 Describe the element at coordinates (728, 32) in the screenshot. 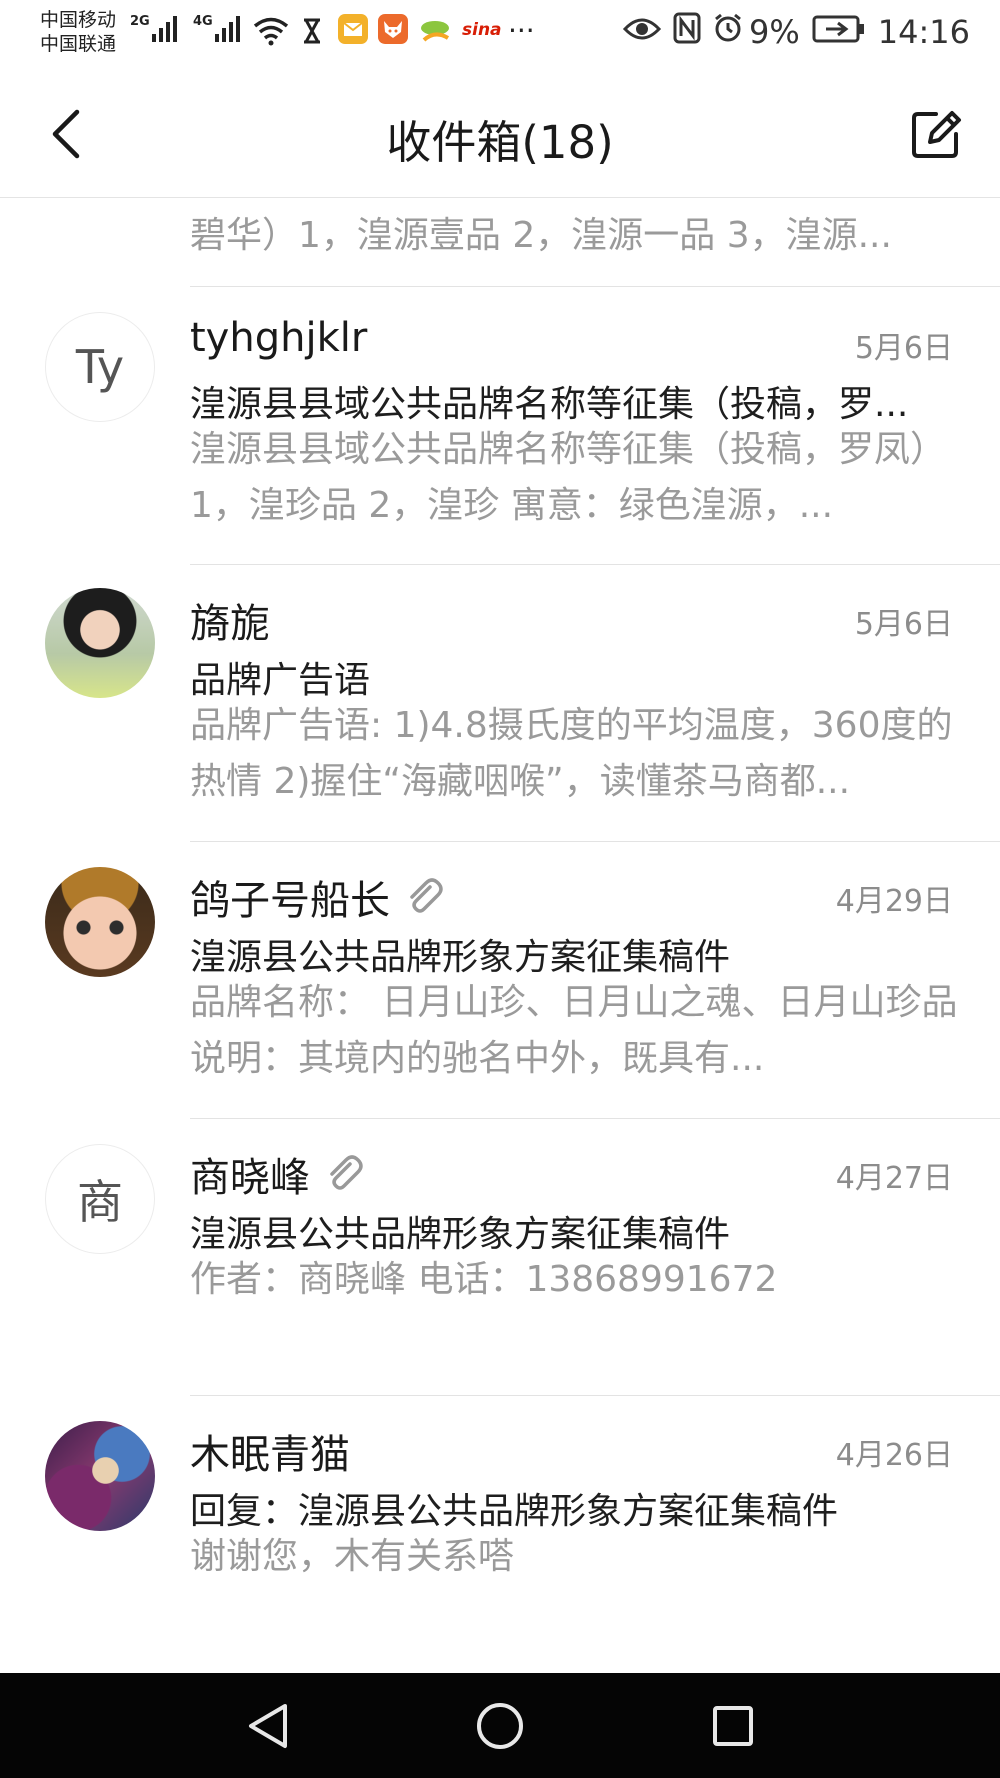

I see `alarm-icon` at that location.